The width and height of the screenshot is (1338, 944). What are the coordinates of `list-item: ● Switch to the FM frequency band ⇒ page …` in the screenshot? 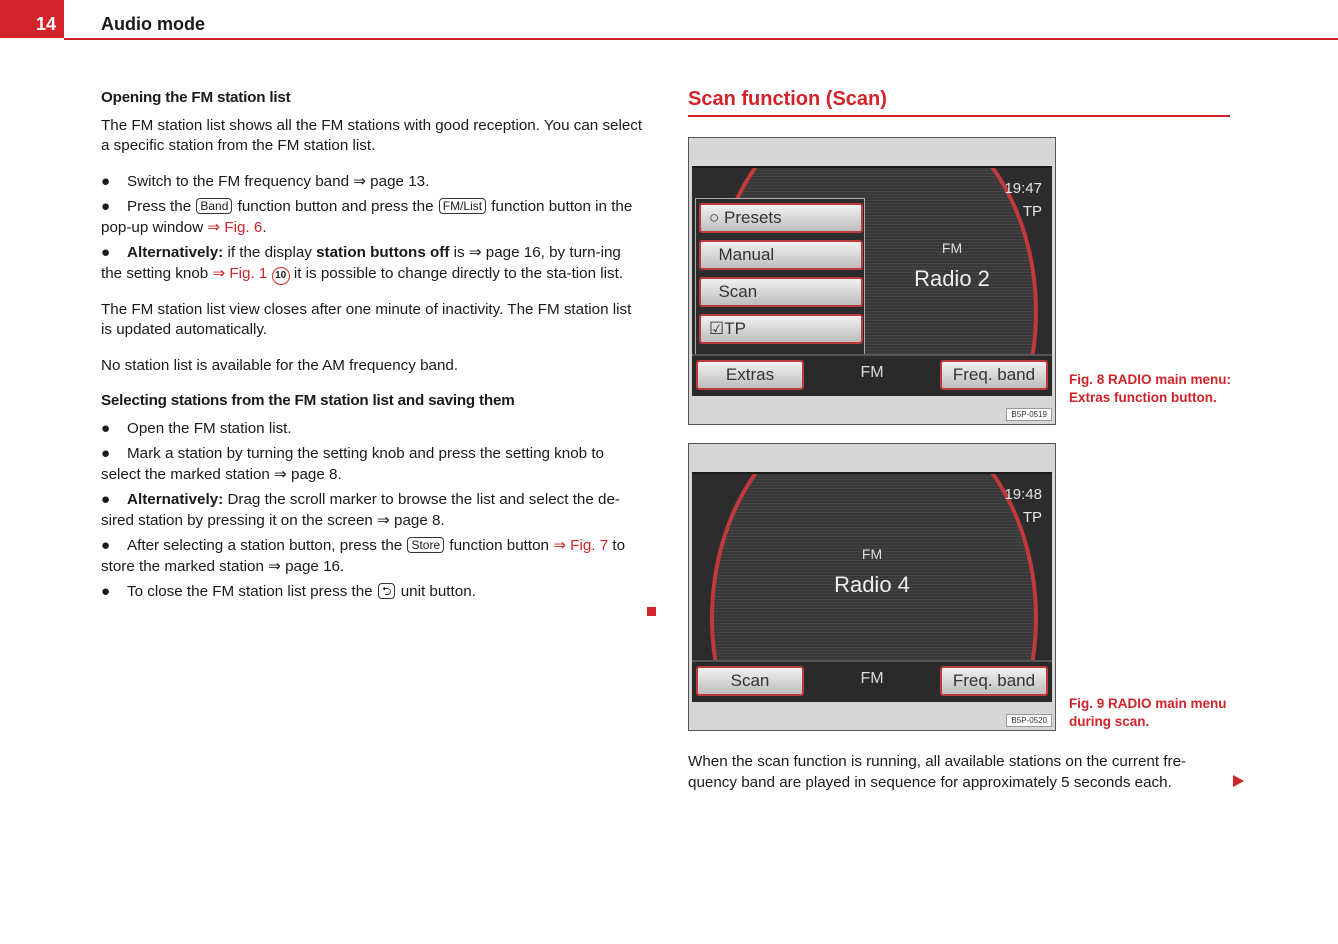 It's located at (373, 182).